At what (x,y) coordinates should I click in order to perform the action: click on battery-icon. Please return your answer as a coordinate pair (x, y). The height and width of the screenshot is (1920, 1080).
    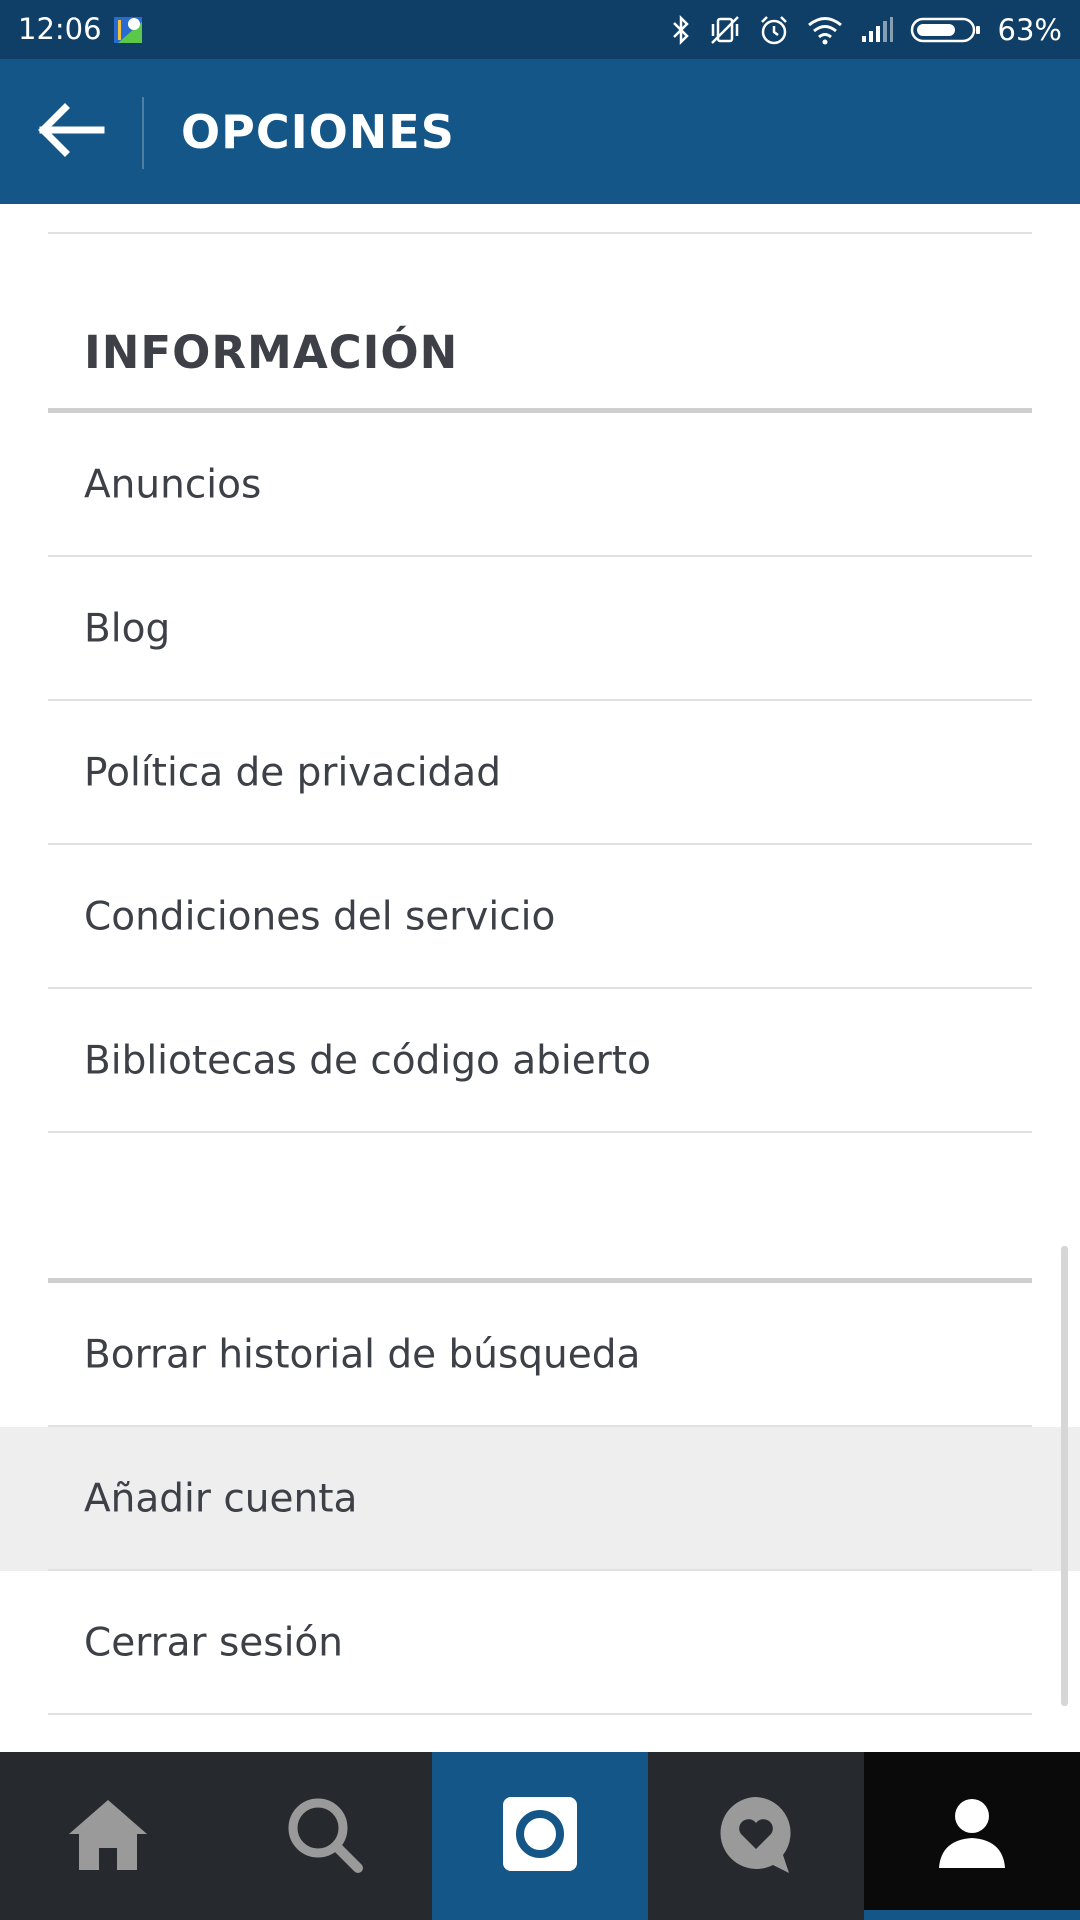
    Looking at the image, I should click on (946, 30).